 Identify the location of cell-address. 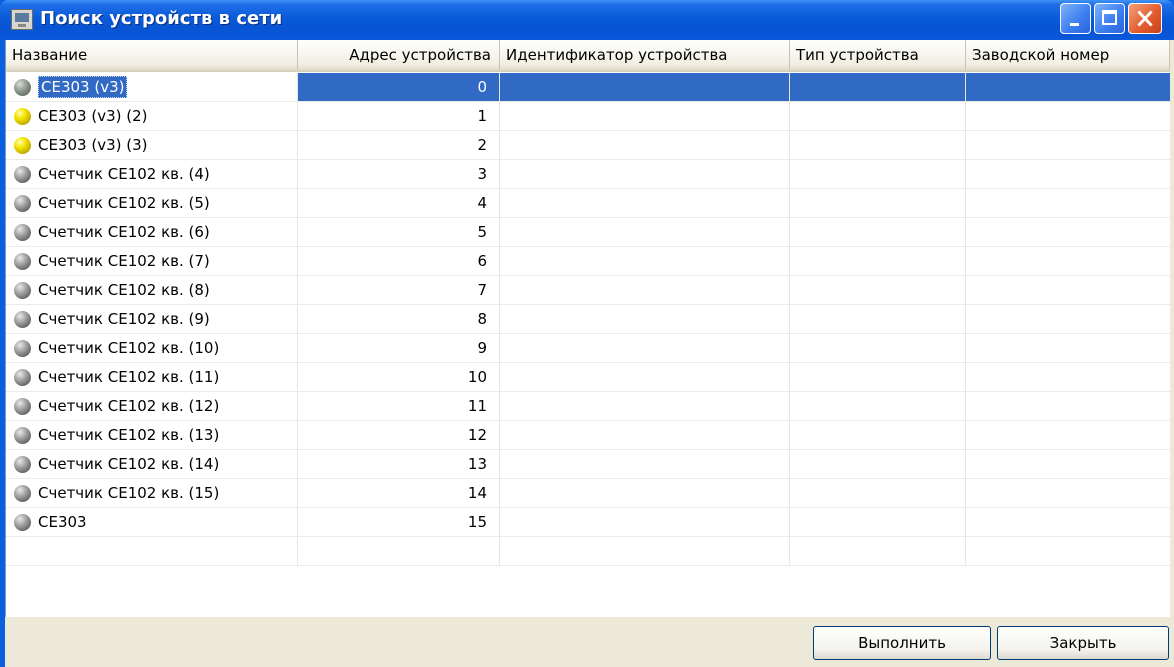
(399, 551).